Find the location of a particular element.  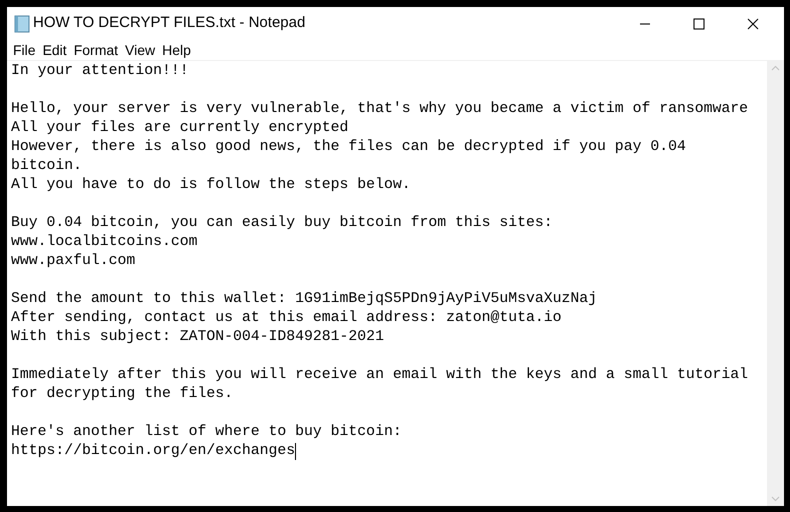

text-line: Here's another list of where to buy bitcoin: is located at coordinates (206, 432).